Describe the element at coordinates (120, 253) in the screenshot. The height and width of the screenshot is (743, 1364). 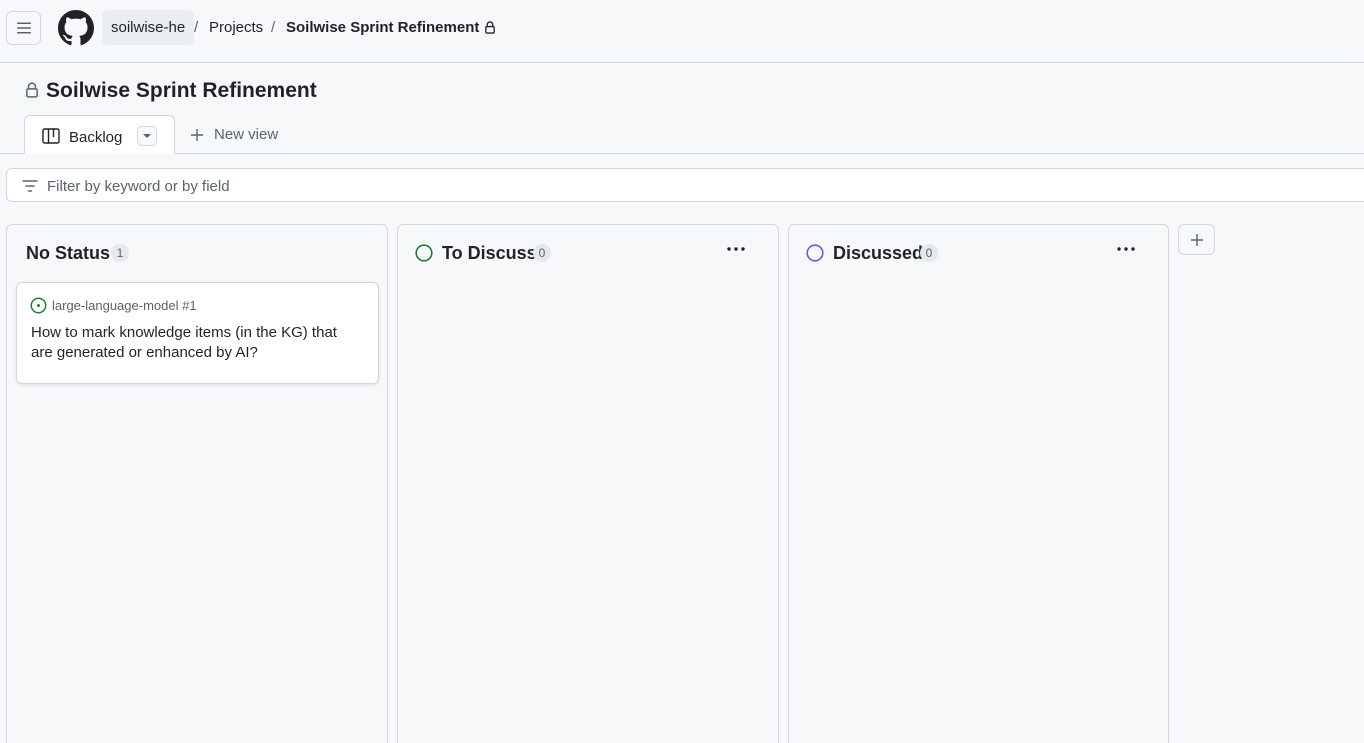
I see `column-item-count: 1` at that location.